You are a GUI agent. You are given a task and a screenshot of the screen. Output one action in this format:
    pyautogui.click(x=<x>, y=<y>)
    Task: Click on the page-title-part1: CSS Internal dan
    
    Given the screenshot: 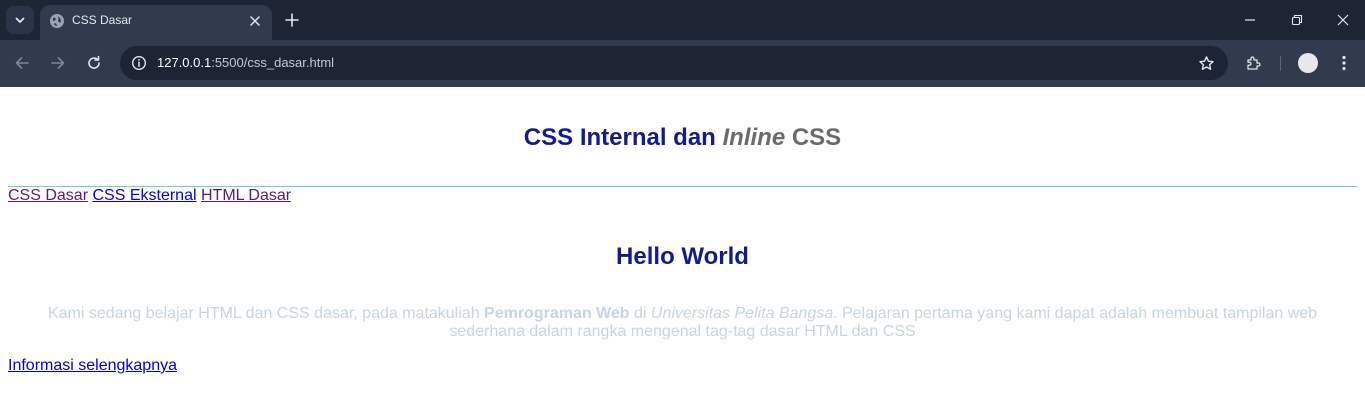 What is the action you would take?
    pyautogui.click(x=623, y=137)
    